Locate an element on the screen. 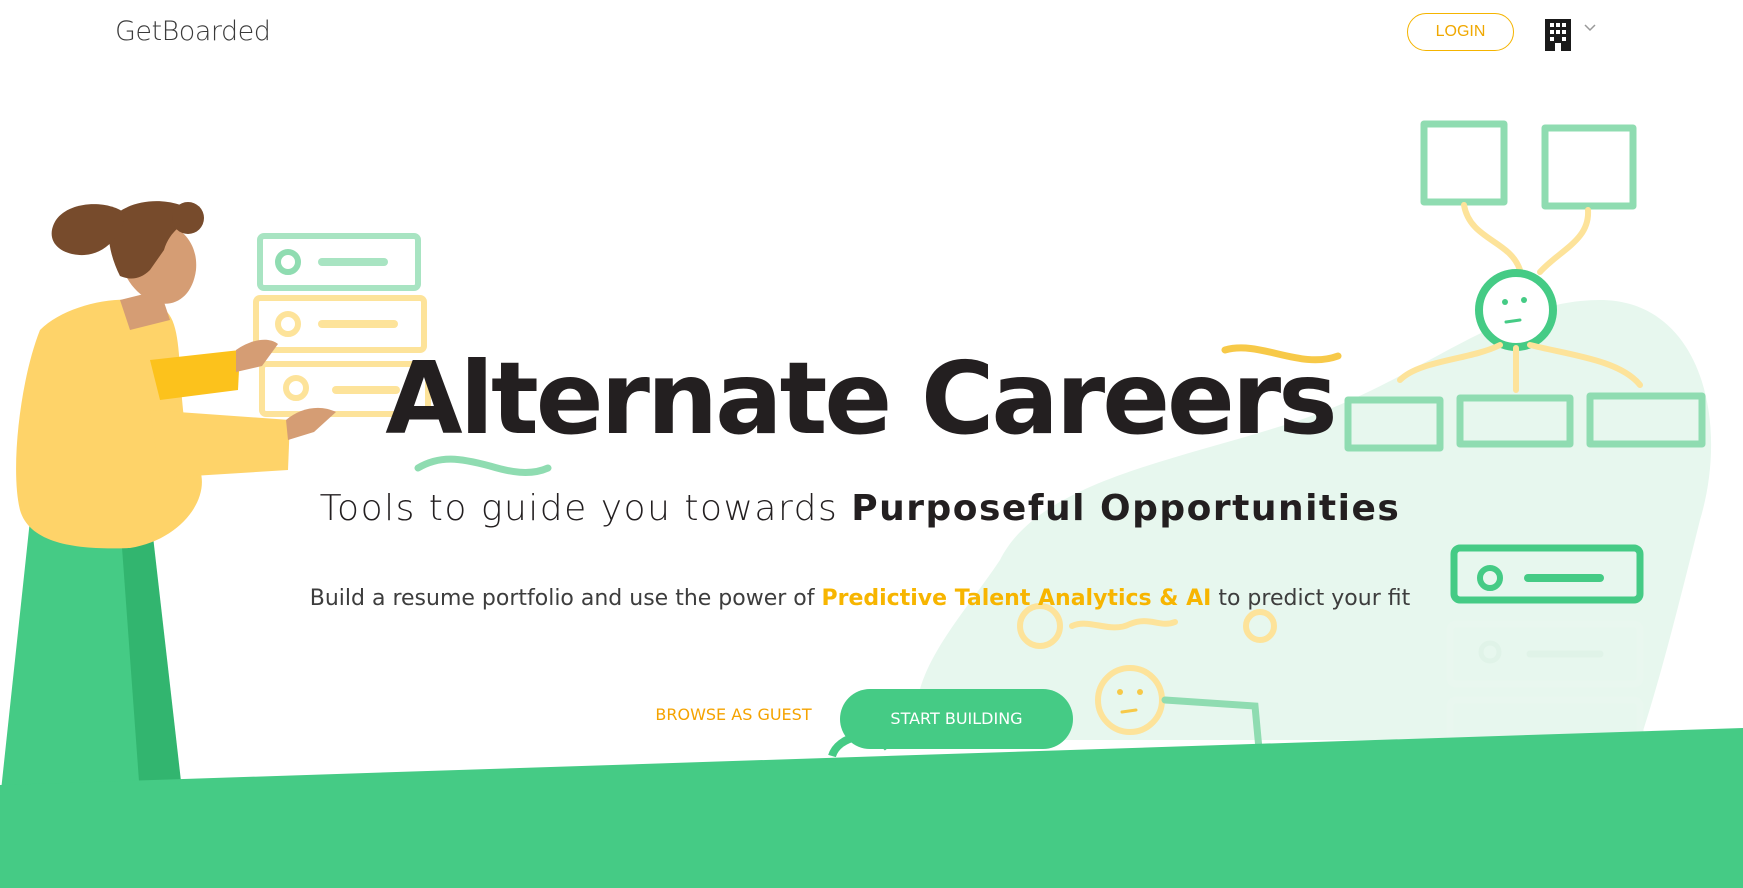 The width and height of the screenshot is (1743, 888). browse-as-guest-button: BROWSE AS GUEST is located at coordinates (733, 718).